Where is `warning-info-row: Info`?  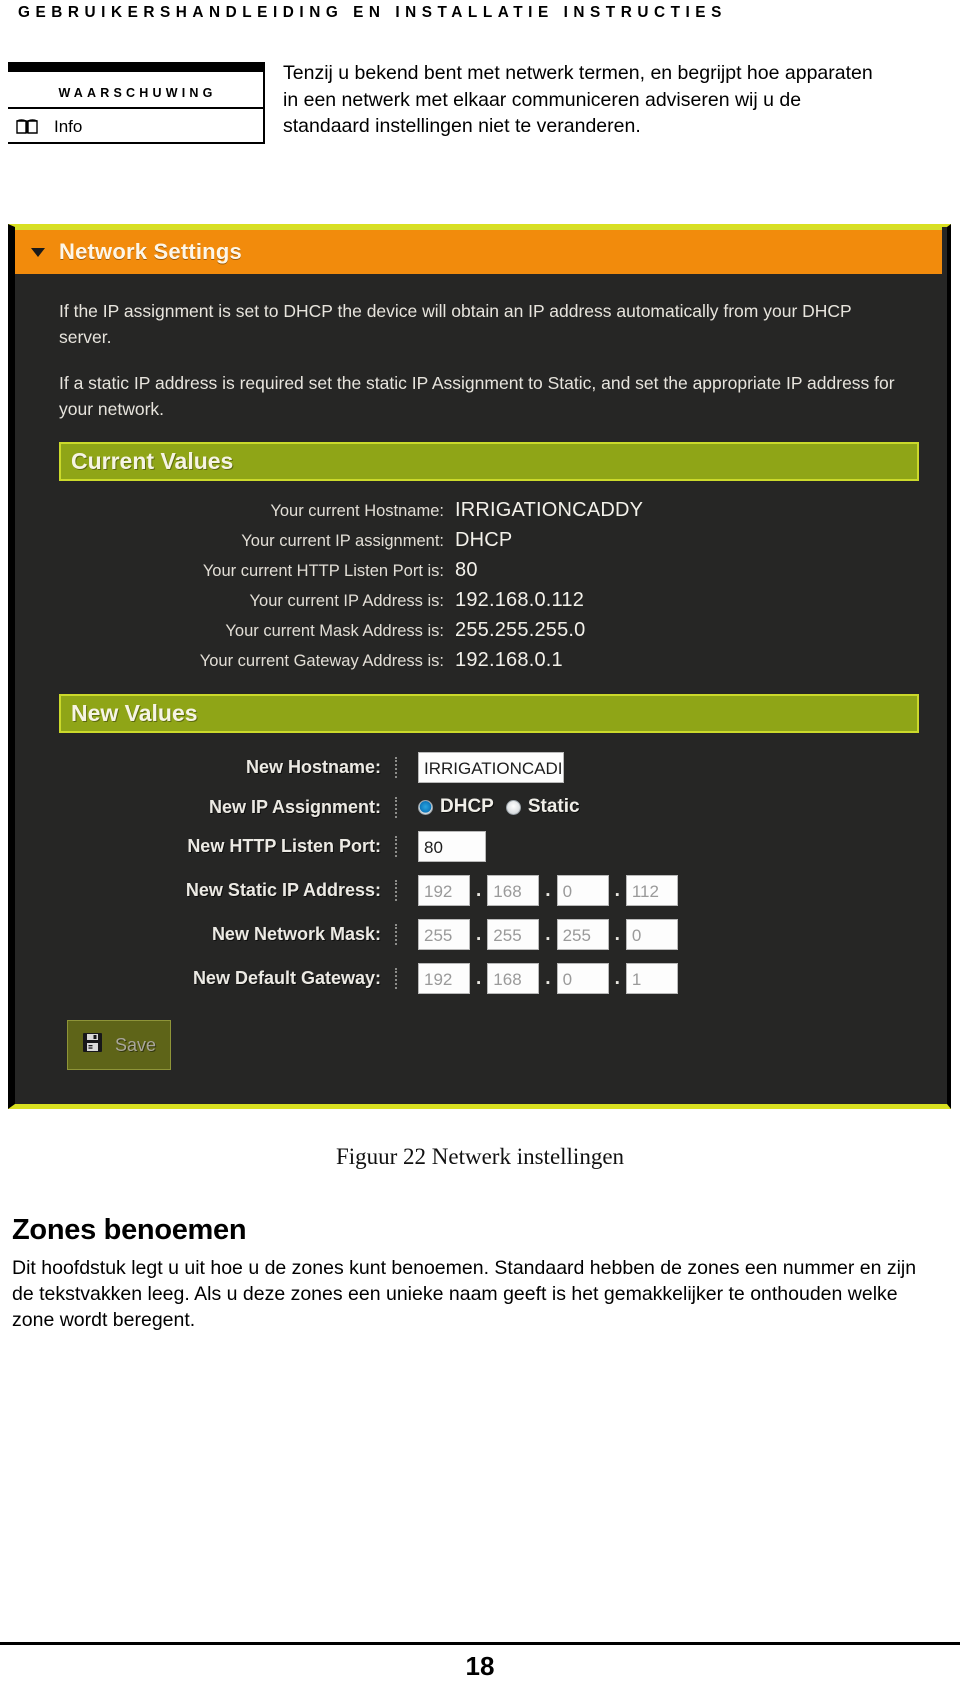 warning-info-row: Info is located at coordinates (135, 125).